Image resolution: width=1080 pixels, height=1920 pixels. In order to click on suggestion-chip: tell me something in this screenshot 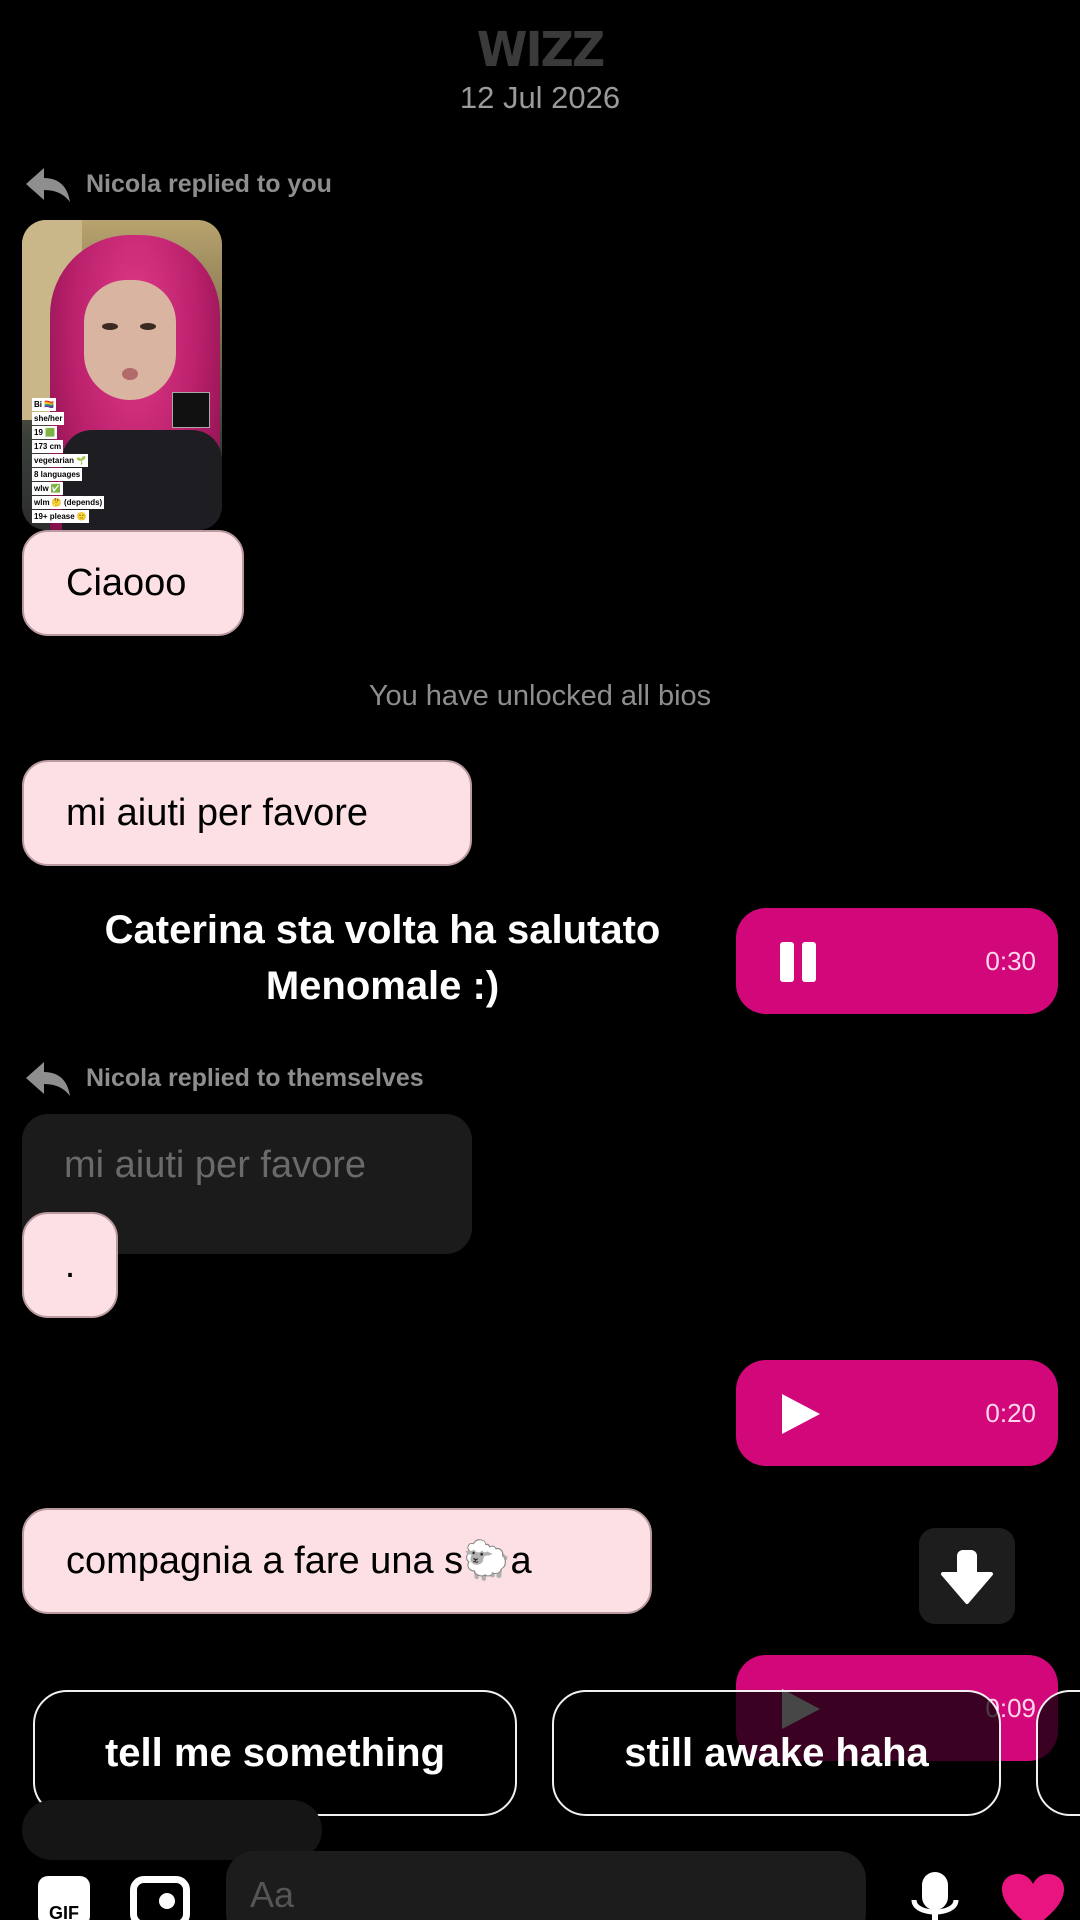, I will do `click(275, 1753)`.